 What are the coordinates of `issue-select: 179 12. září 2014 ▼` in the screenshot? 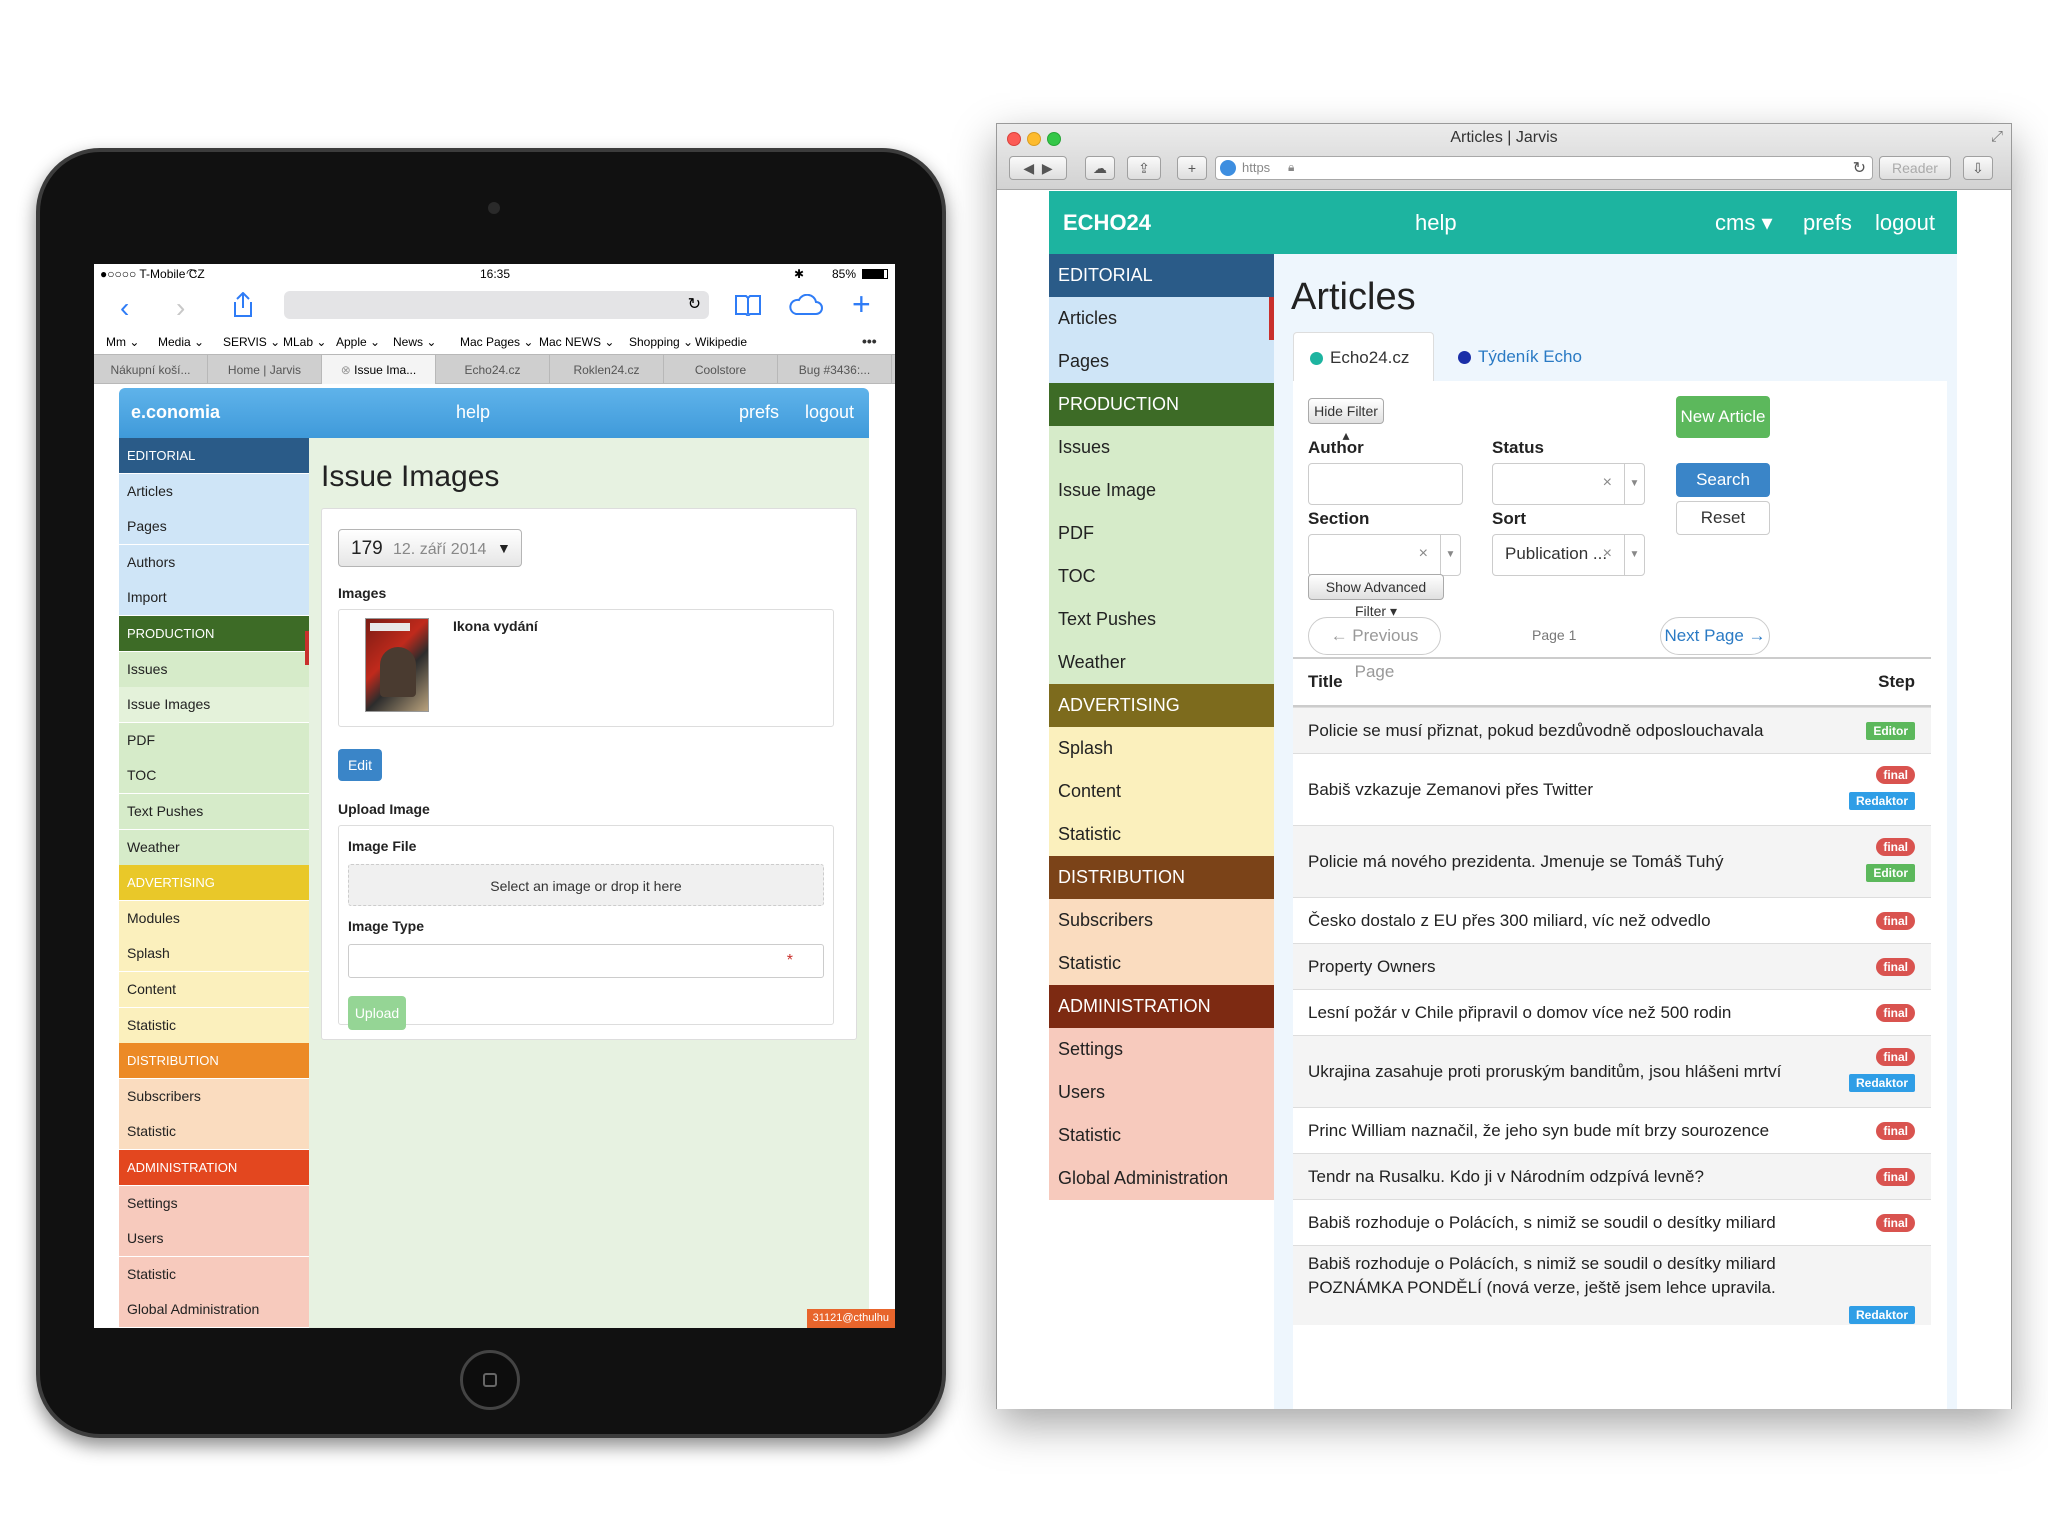 It's located at (430, 548).